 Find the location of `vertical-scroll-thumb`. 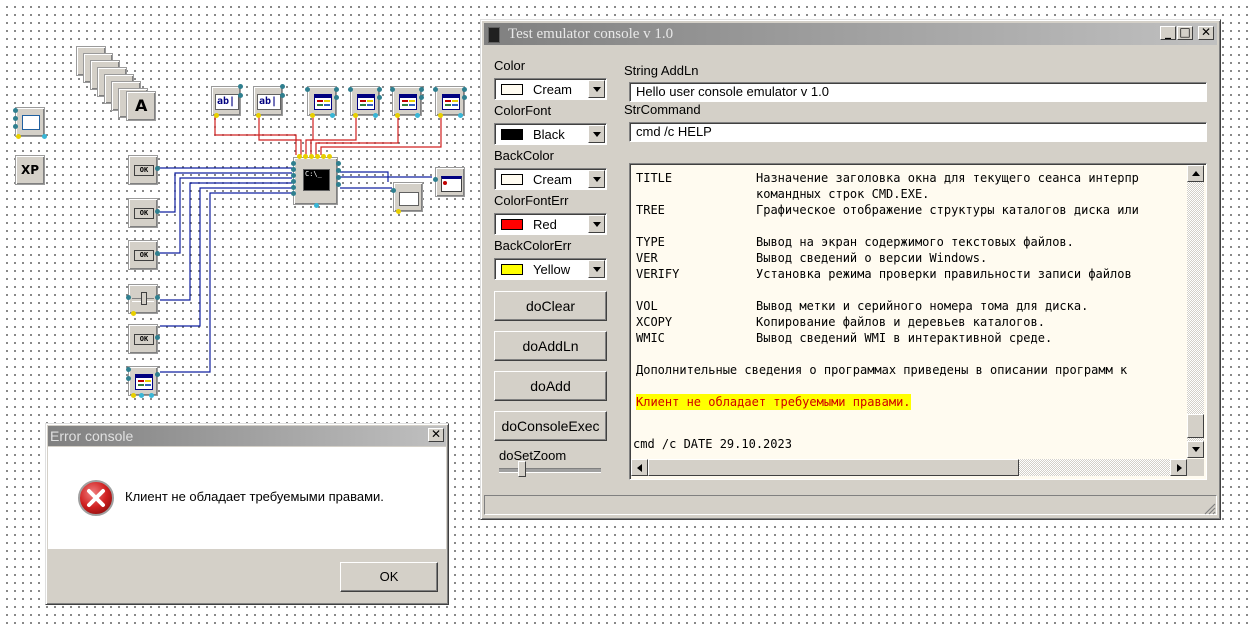

vertical-scroll-thumb is located at coordinates (1195, 426).